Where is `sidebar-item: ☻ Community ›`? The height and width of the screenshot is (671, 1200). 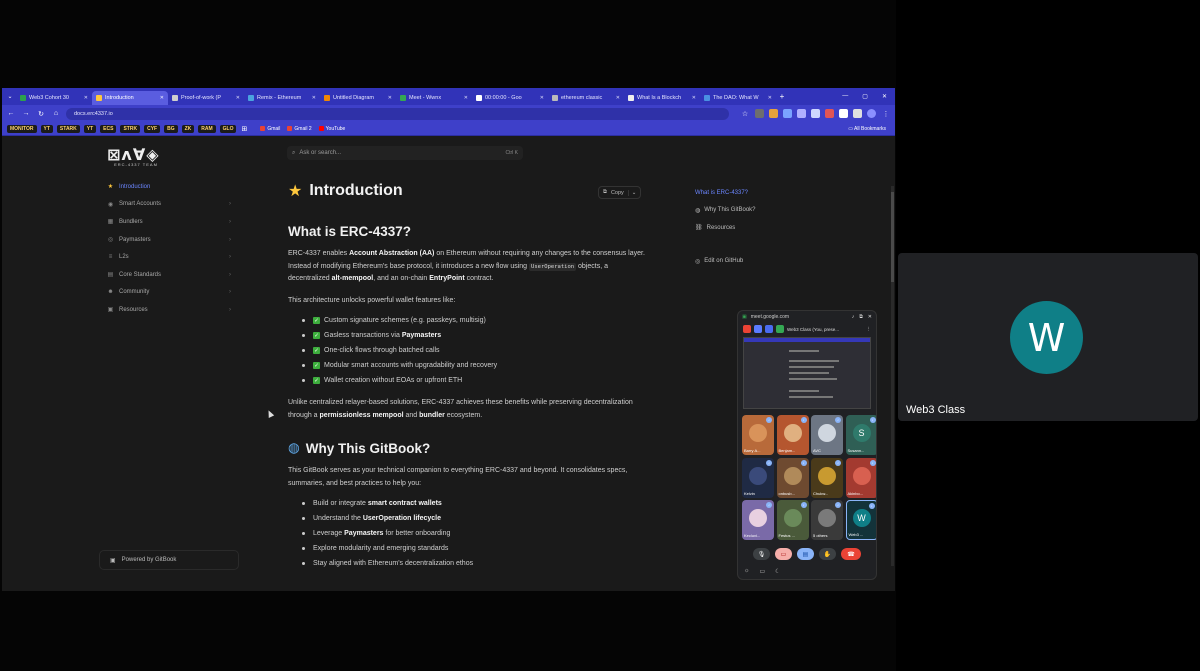
sidebar-item: ☻ Community › is located at coordinates (172, 293).